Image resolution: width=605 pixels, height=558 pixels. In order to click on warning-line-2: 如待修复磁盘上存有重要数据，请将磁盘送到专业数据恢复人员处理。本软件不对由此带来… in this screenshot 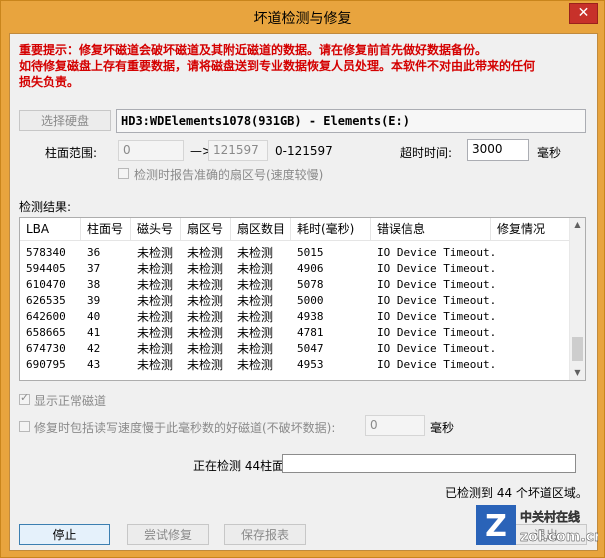, I will do `click(277, 66)`.